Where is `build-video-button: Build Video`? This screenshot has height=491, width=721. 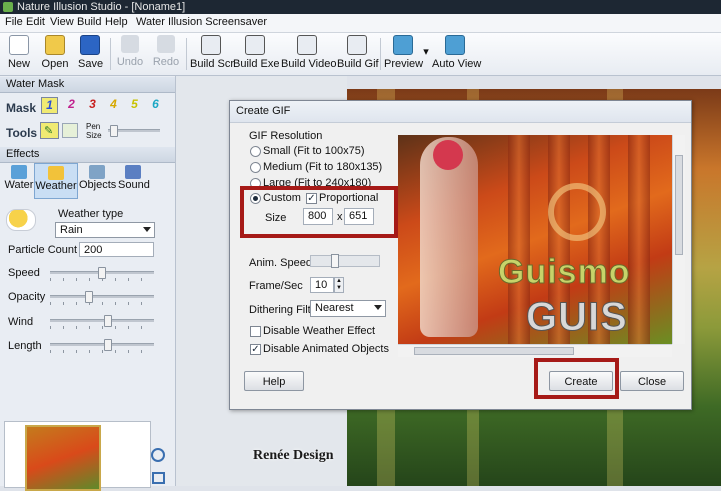
build-video-button: Build Video is located at coordinates (308, 54).